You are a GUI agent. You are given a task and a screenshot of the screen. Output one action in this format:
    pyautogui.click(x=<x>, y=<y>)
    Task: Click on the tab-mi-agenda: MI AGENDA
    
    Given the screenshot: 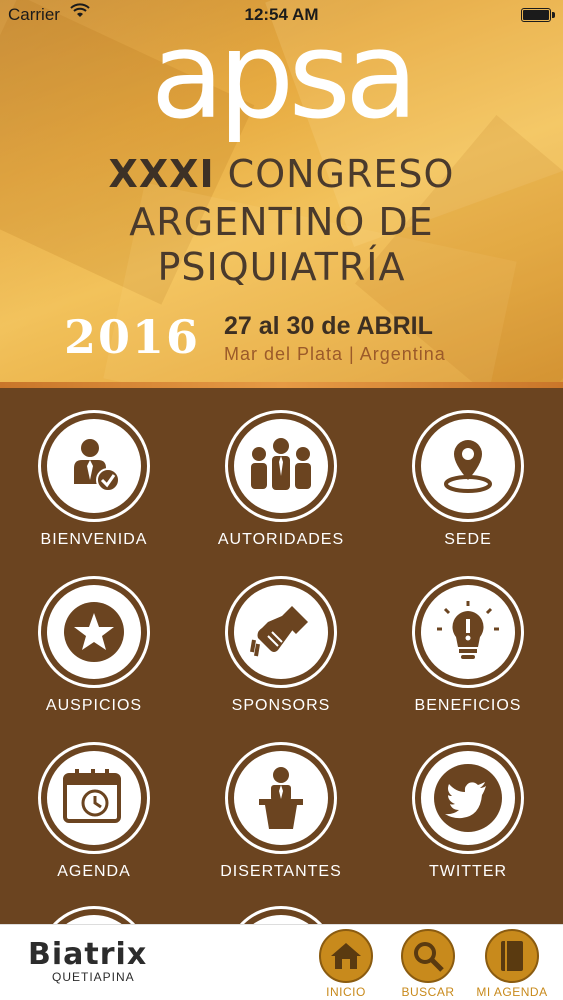 What is the action you would take?
    pyautogui.click(x=512, y=964)
    